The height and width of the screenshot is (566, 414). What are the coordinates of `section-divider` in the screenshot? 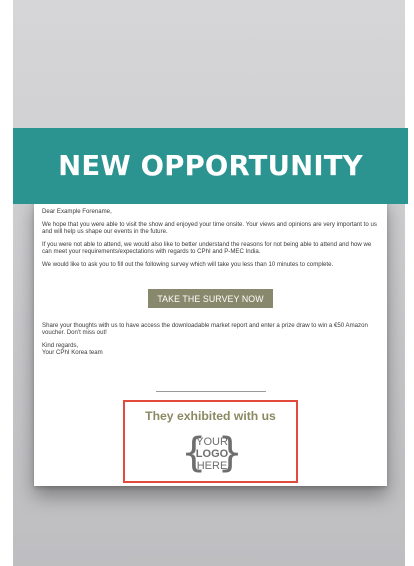 It's located at (211, 391).